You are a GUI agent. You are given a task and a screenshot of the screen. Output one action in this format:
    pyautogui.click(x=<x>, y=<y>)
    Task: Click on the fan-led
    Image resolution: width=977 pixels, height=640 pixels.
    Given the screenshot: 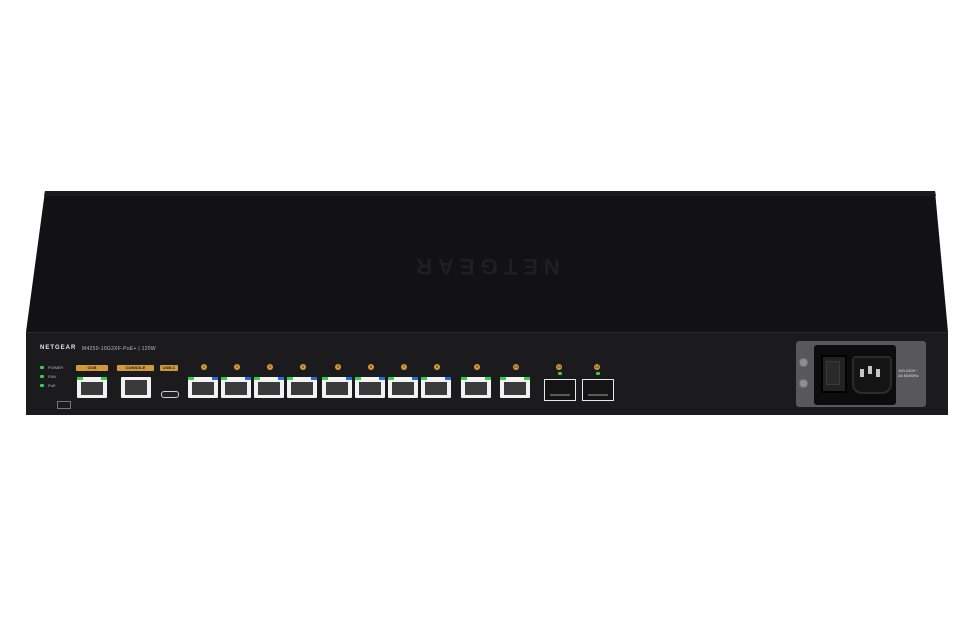 What is the action you would take?
    pyautogui.click(x=42, y=376)
    